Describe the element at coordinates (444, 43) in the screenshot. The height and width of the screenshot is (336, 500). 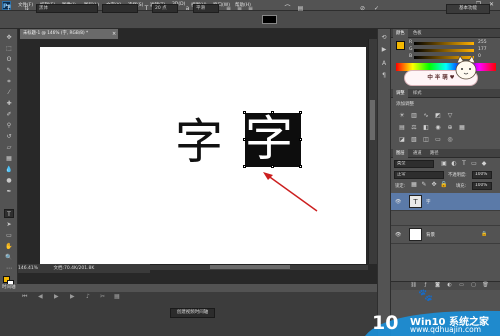
I see `color-r-slider` at that location.